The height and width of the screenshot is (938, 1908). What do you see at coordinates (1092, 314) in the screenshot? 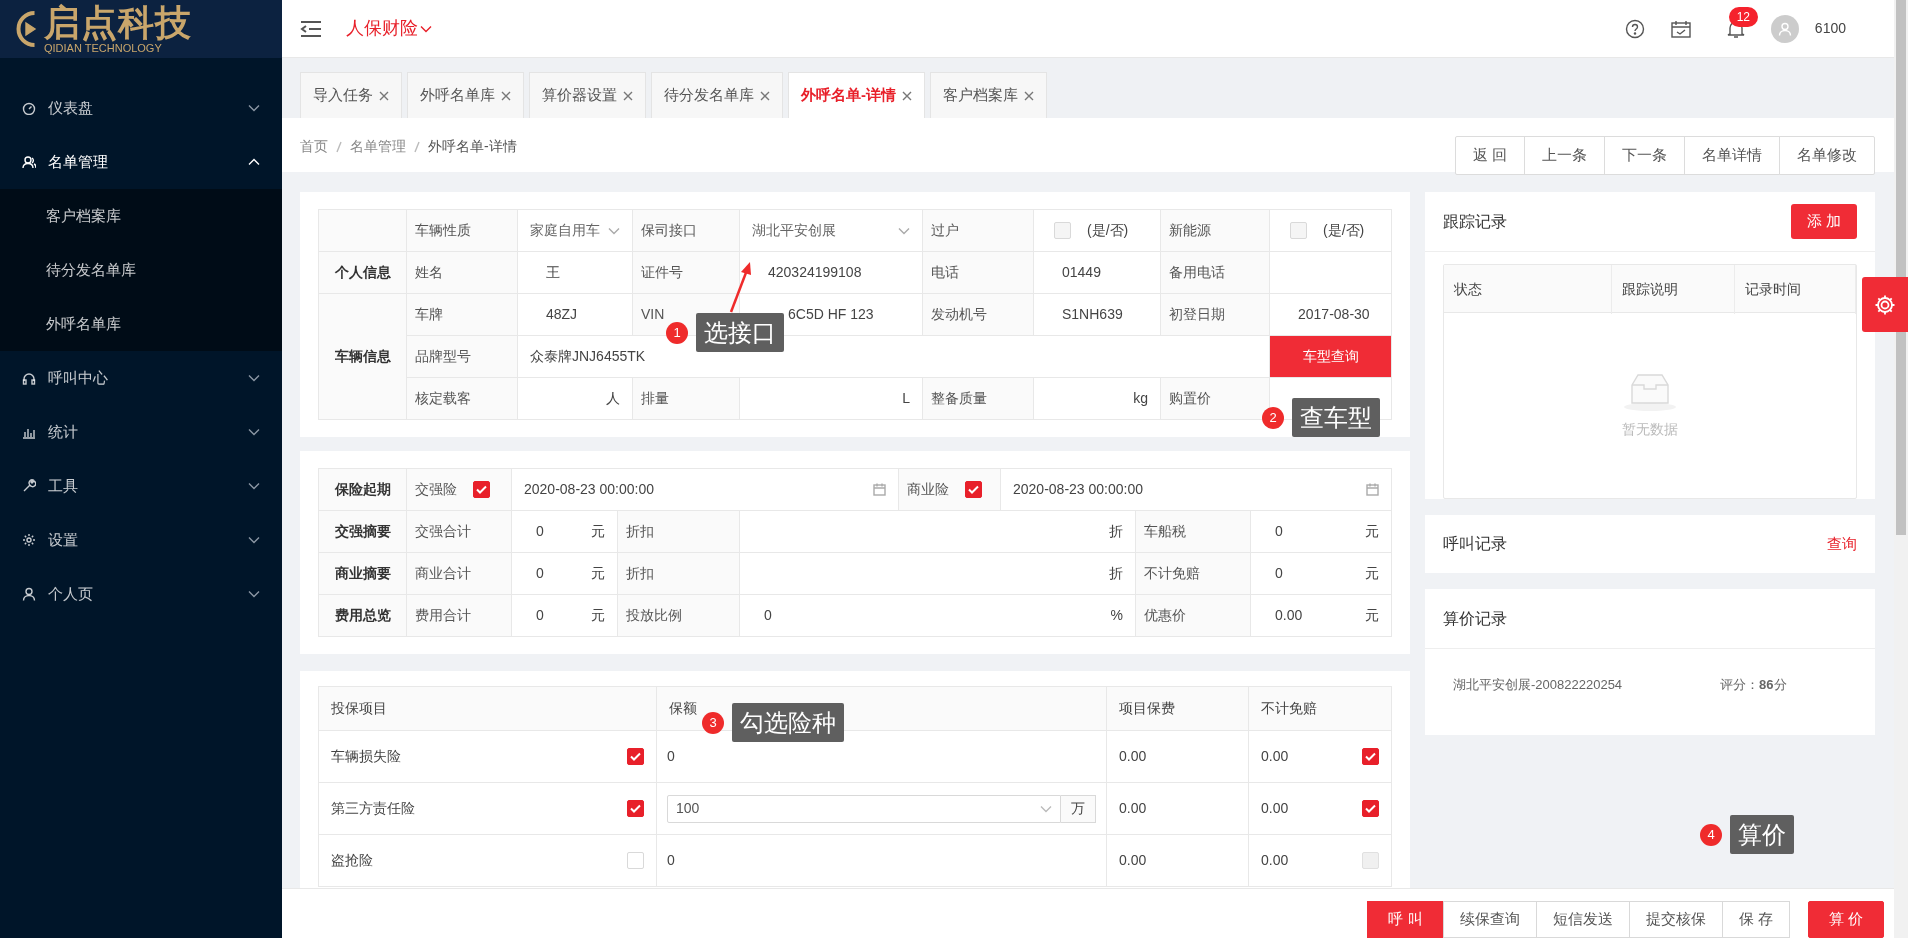
I see `field-value: S1NH639` at bounding box center [1092, 314].